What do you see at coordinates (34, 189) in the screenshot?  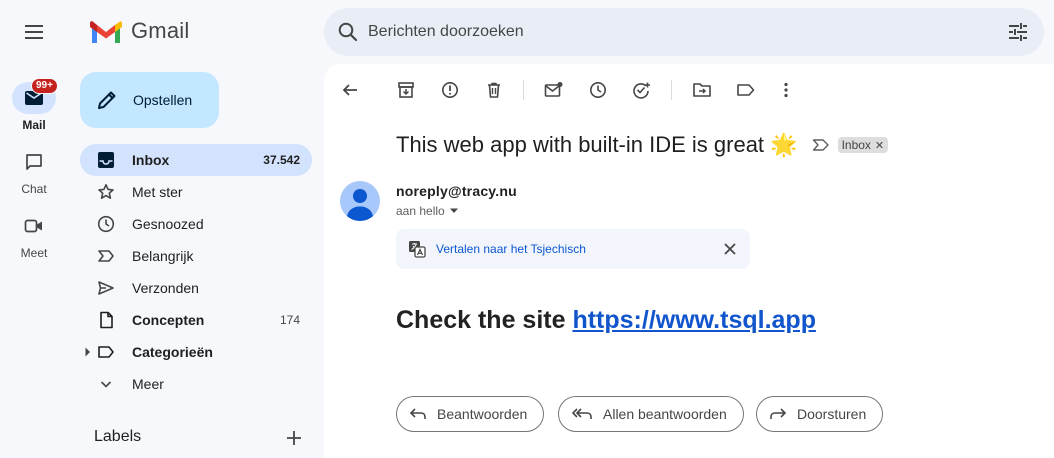 I see `rail-chat-label: Chat` at bounding box center [34, 189].